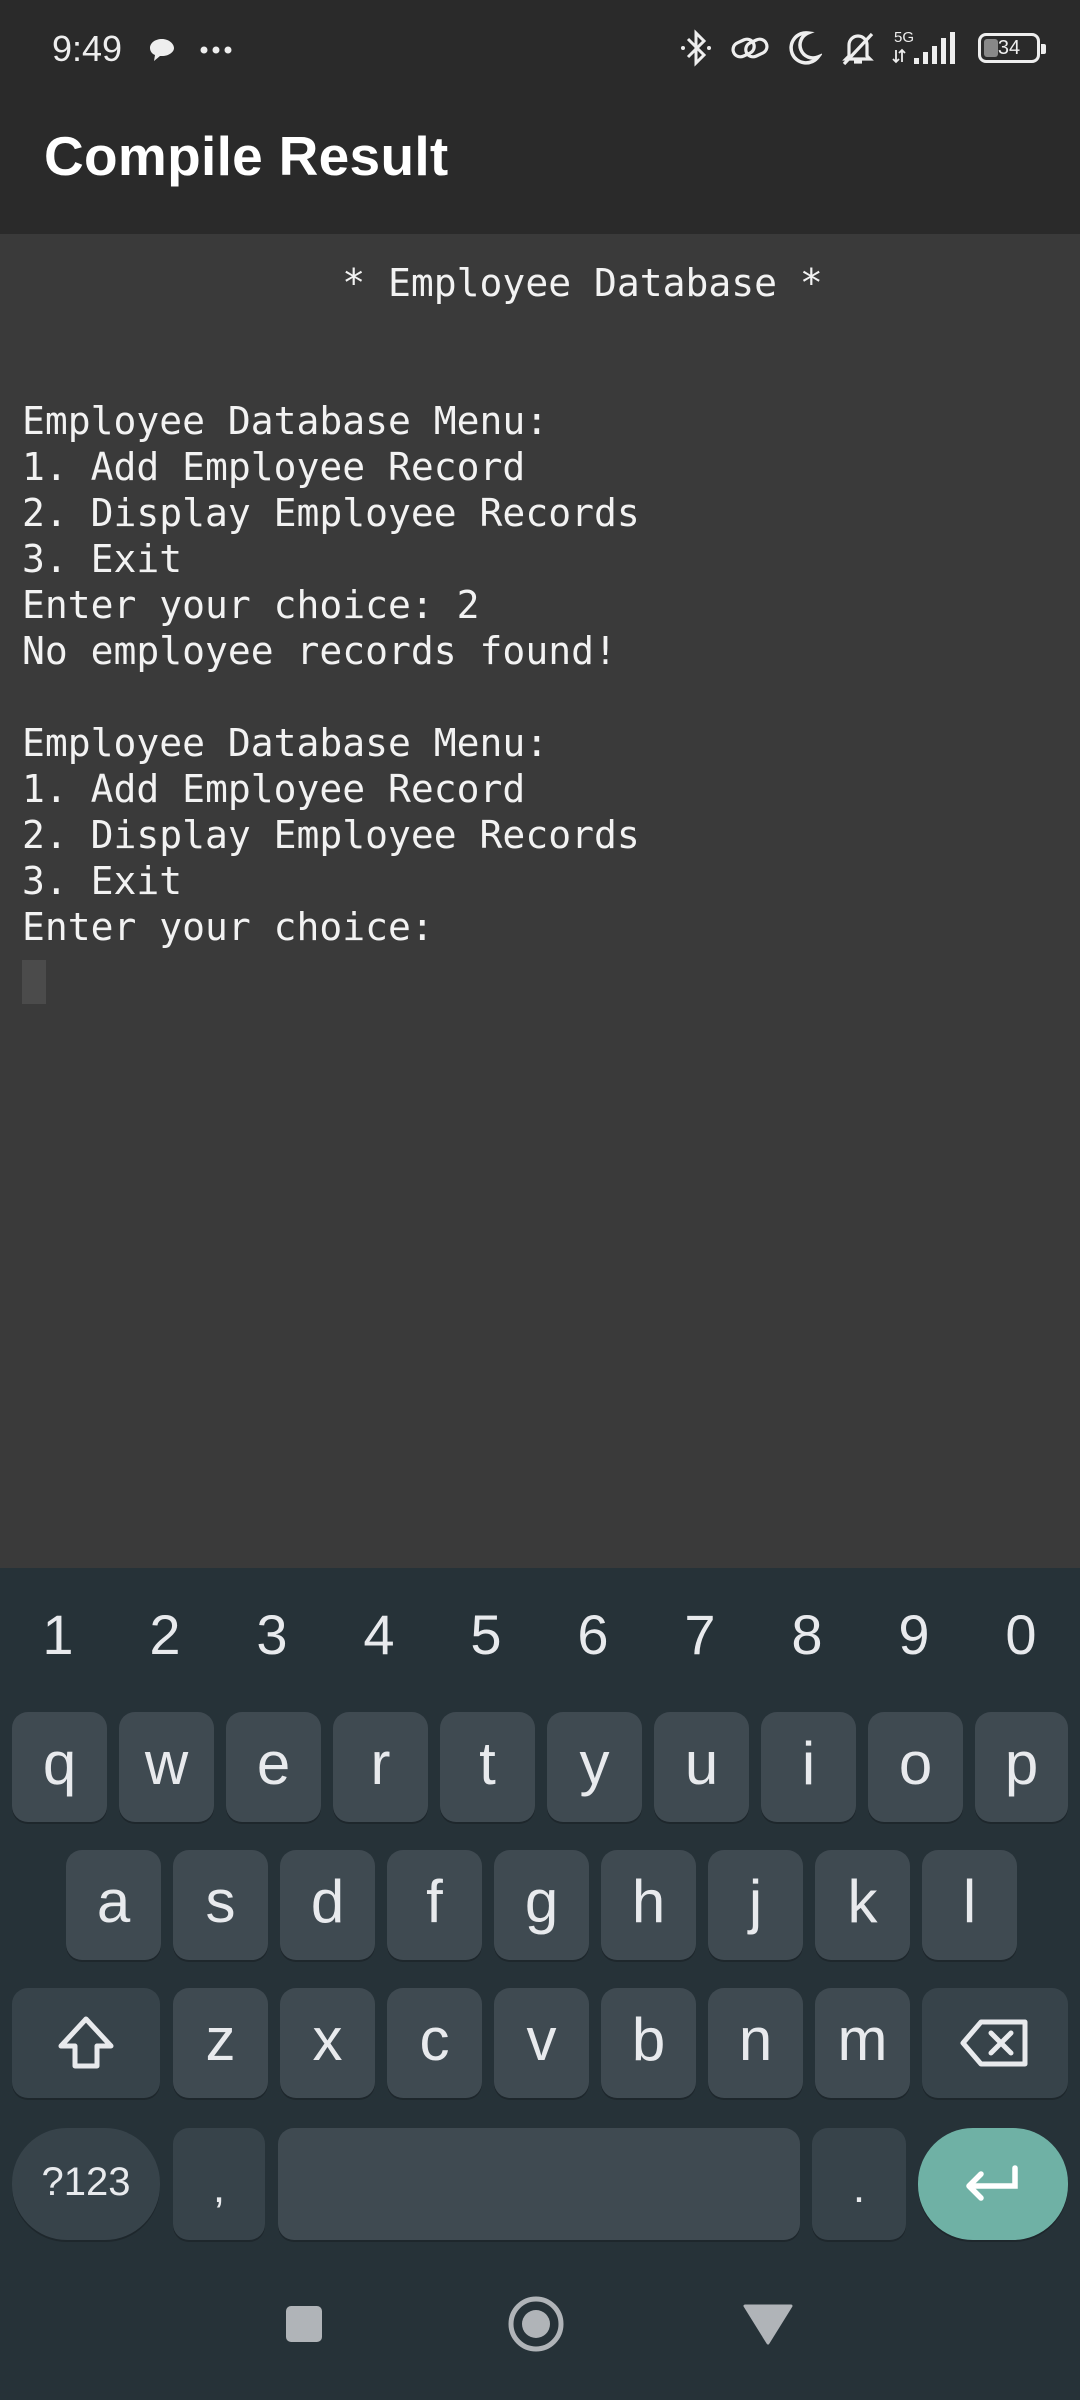  Describe the element at coordinates (486, 1635) in the screenshot. I see `key-5: 5` at that location.